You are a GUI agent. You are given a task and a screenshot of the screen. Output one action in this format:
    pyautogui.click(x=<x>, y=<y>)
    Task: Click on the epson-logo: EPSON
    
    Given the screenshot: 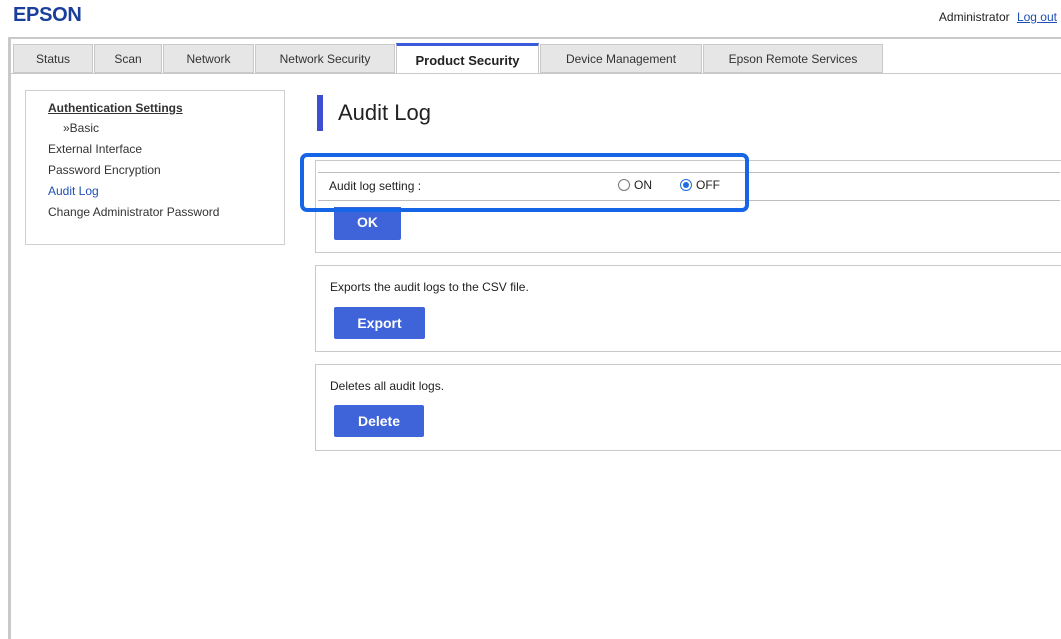 What is the action you would take?
    pyautogui.click(x=47, y=15)
    